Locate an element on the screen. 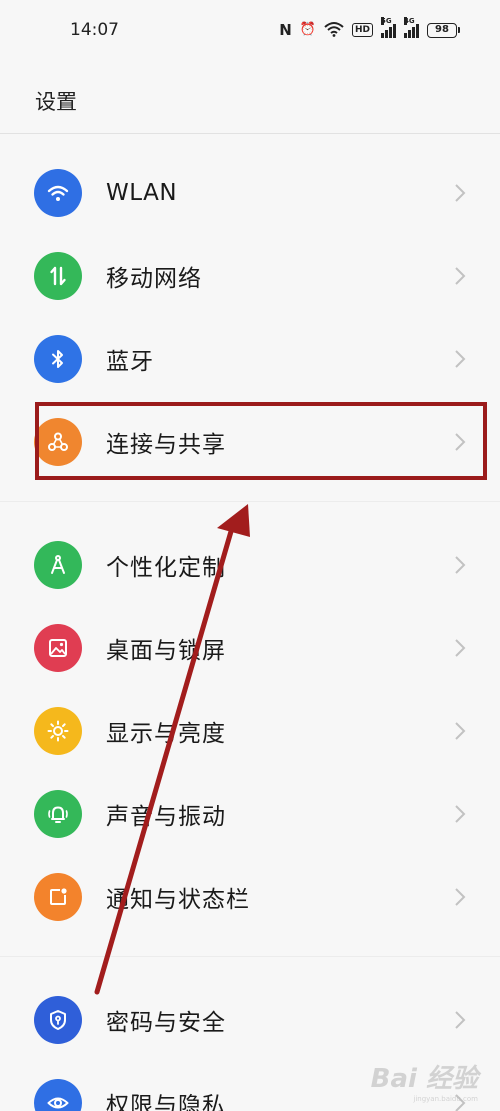 This screenshot has height=1111, width=500. page-title: 设置 is located at coordinates (56, 102).